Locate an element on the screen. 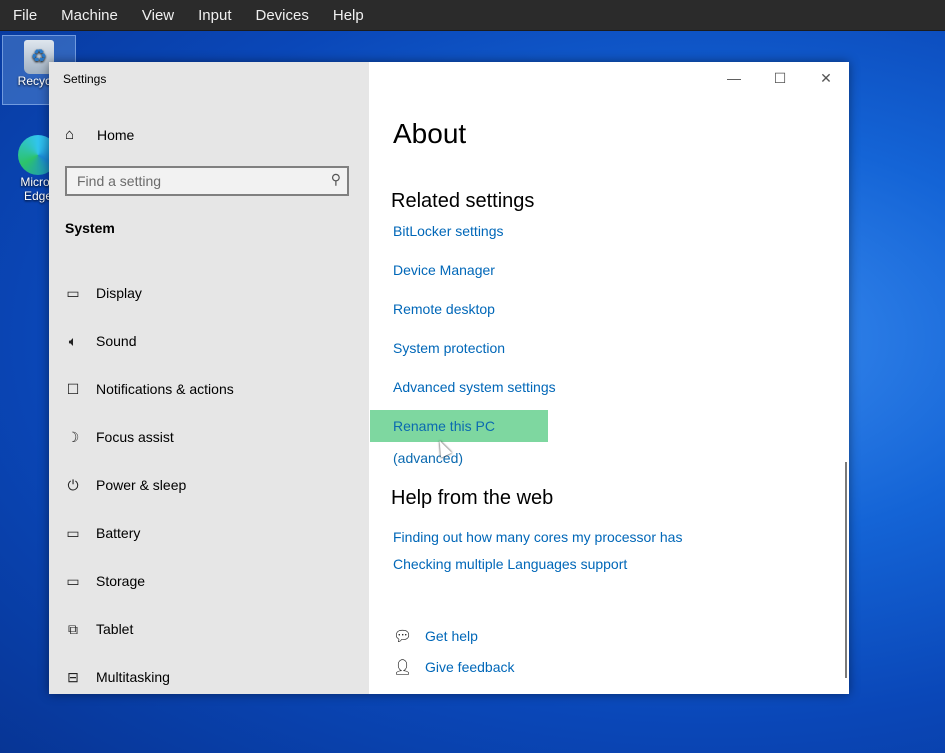 Image resolution: width=945 pixels, height=753 pixels. window-title: Settings is located at coordinates (85, 79).